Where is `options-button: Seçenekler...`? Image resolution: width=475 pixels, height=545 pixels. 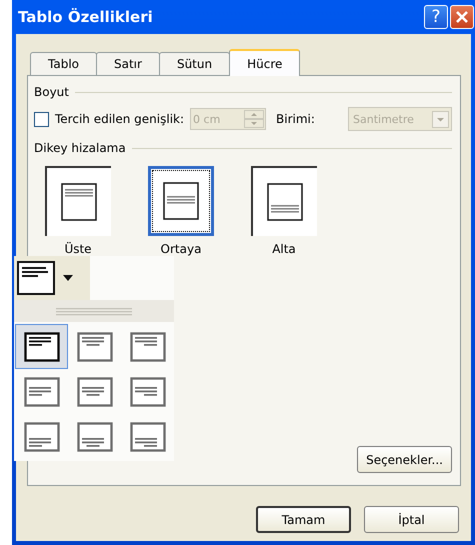
options-button: Seçenekler... is located at coordinates (404, 459).